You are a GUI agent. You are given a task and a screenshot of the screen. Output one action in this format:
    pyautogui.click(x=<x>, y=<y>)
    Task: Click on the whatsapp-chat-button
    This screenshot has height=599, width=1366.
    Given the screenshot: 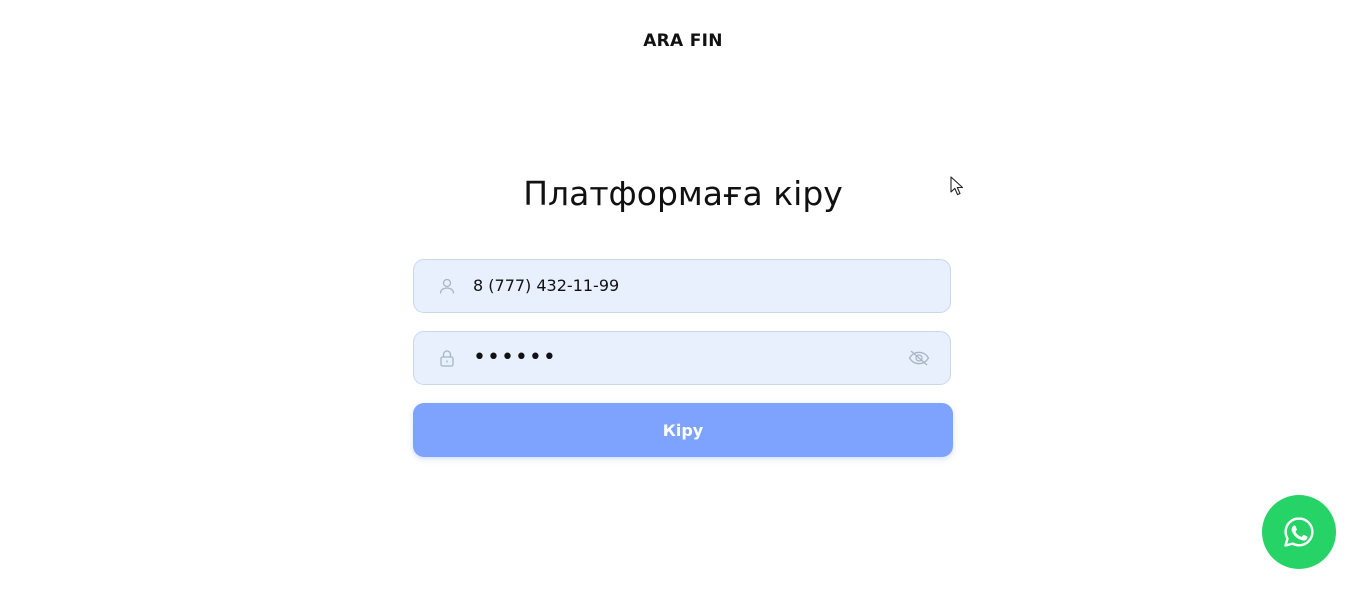 What is the action you would take?
    pyautogui.click(x=1299, y=532)
    